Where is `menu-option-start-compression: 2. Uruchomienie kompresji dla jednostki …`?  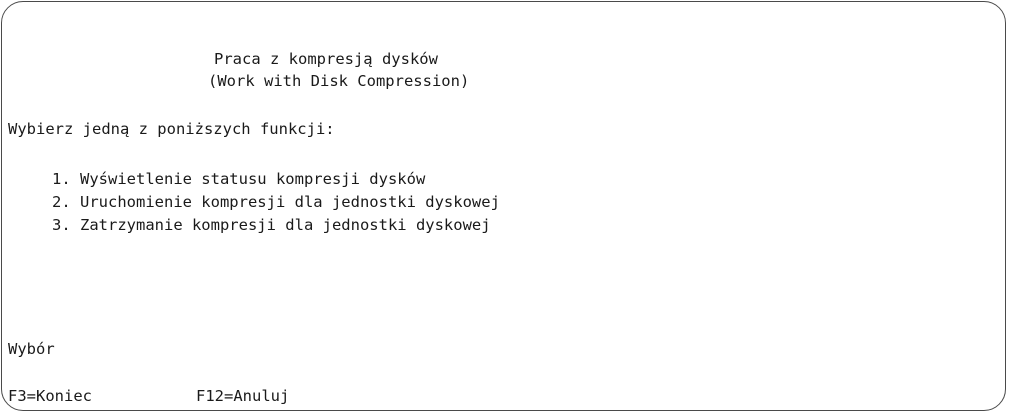 menu-option-start-compression: 2. Uruchomienie kompresji dla jednostki … is located at coordinates (276, 202).